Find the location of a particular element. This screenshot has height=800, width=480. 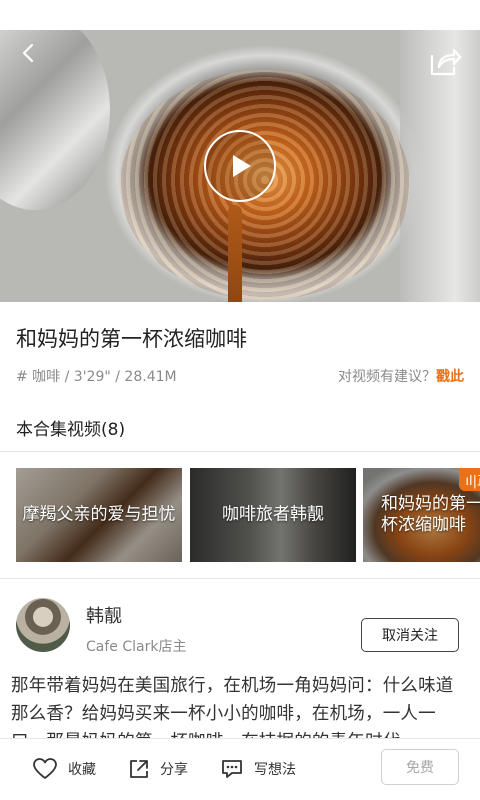

collection-card-current: 和妈妈的第一杯浓缩咖啡 ıl|正 is located at coordinates (421, 515).